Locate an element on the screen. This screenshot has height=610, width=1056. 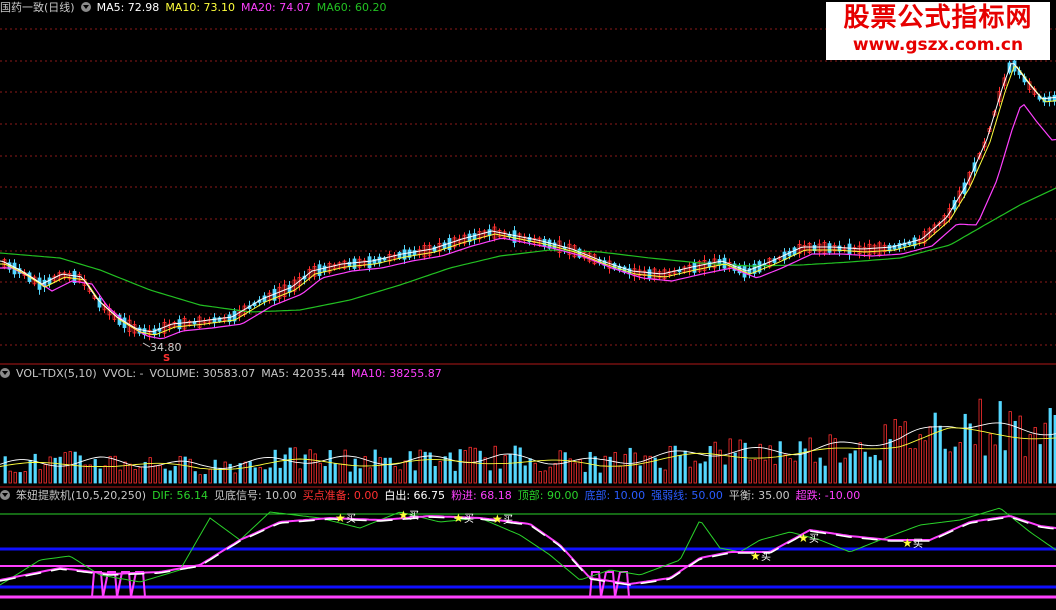
jiandi-value: 见底信号: 10.00 is located at coordinates (255, 495).